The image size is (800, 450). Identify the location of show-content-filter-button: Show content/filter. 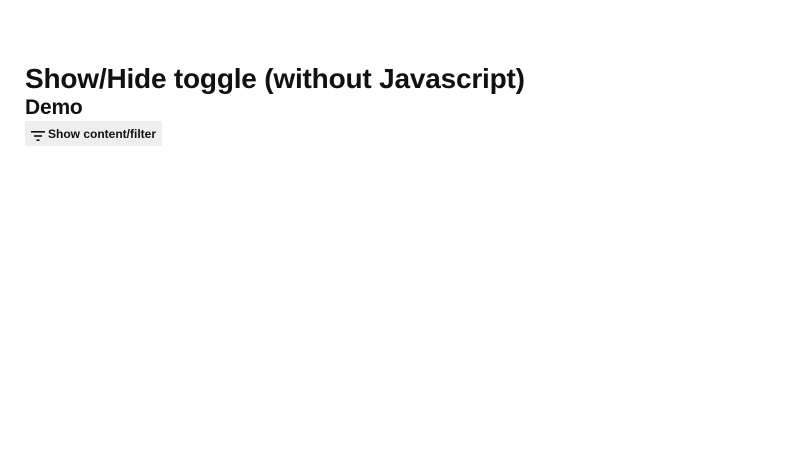
(93, 133).